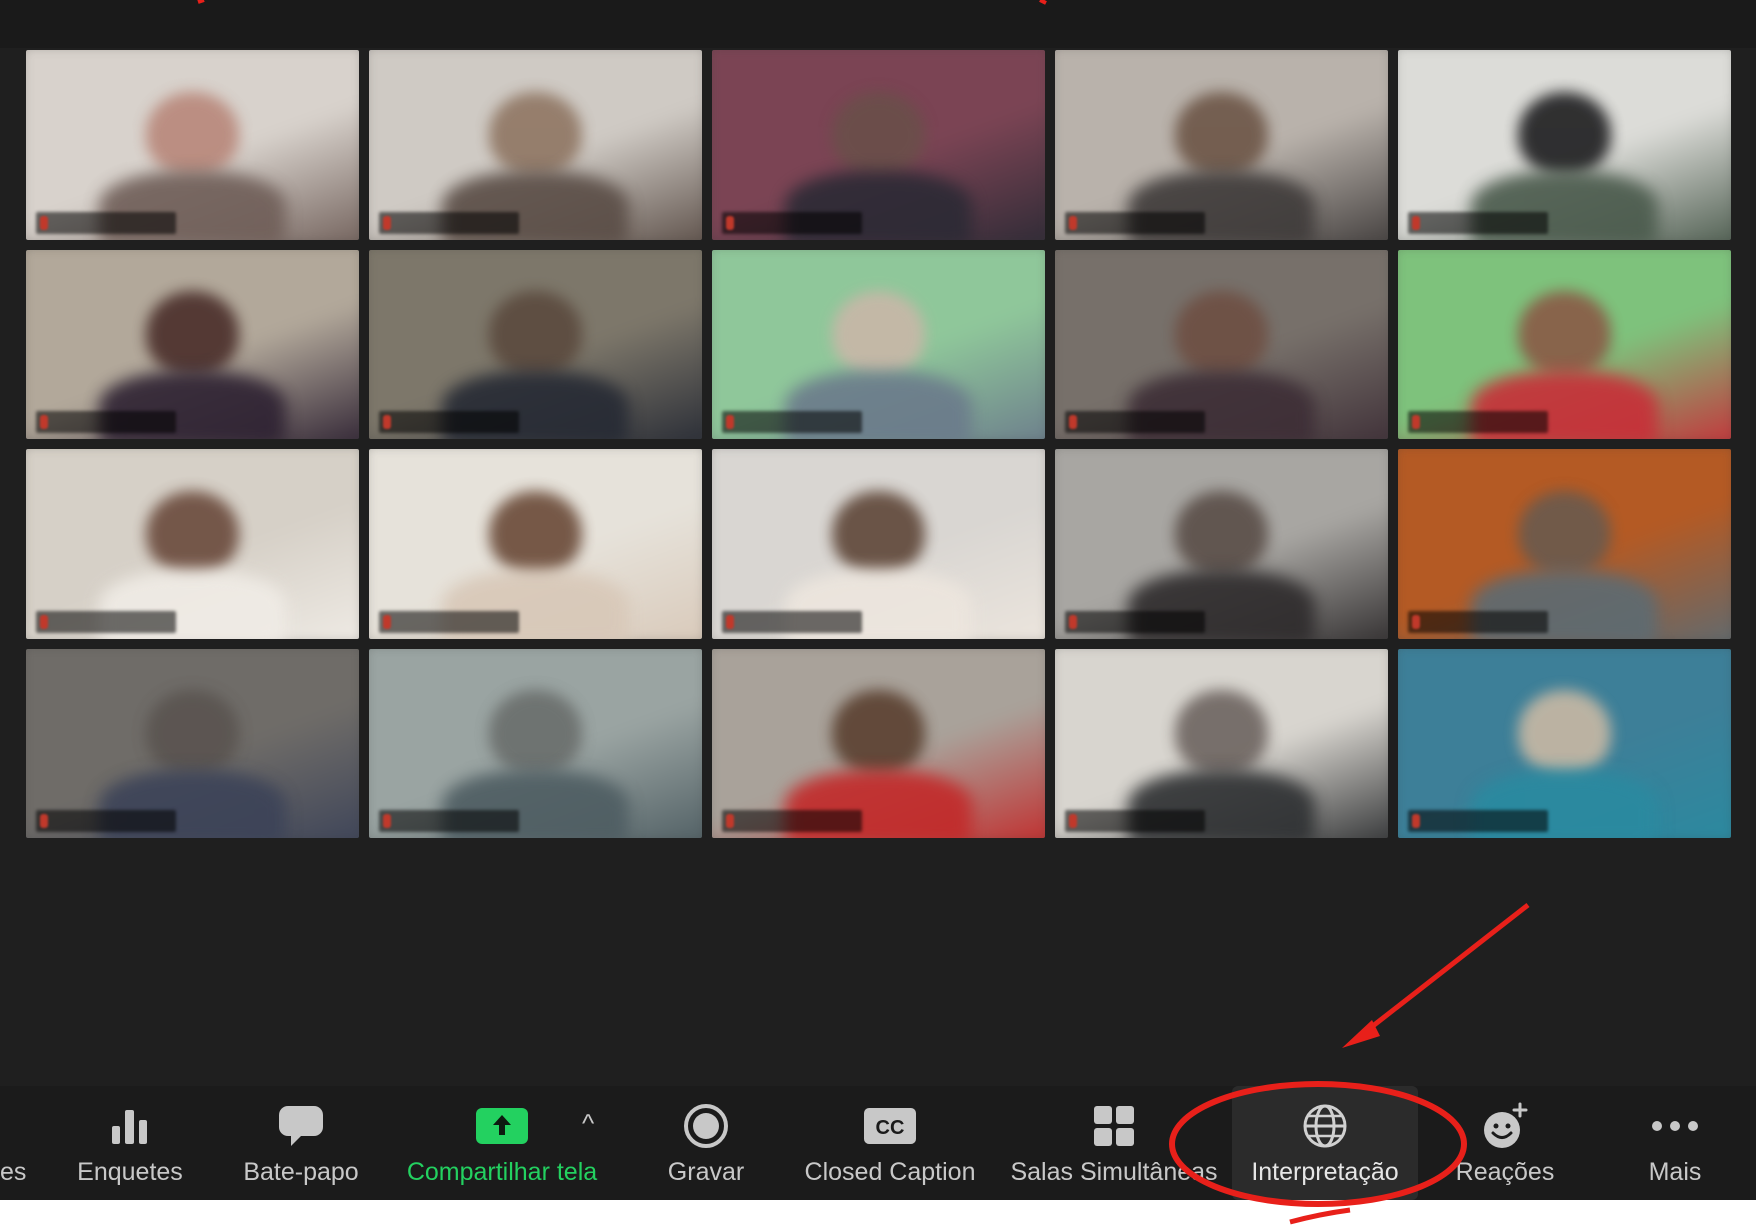  I want to click on record-label: Gravar, so click(706, 1172).